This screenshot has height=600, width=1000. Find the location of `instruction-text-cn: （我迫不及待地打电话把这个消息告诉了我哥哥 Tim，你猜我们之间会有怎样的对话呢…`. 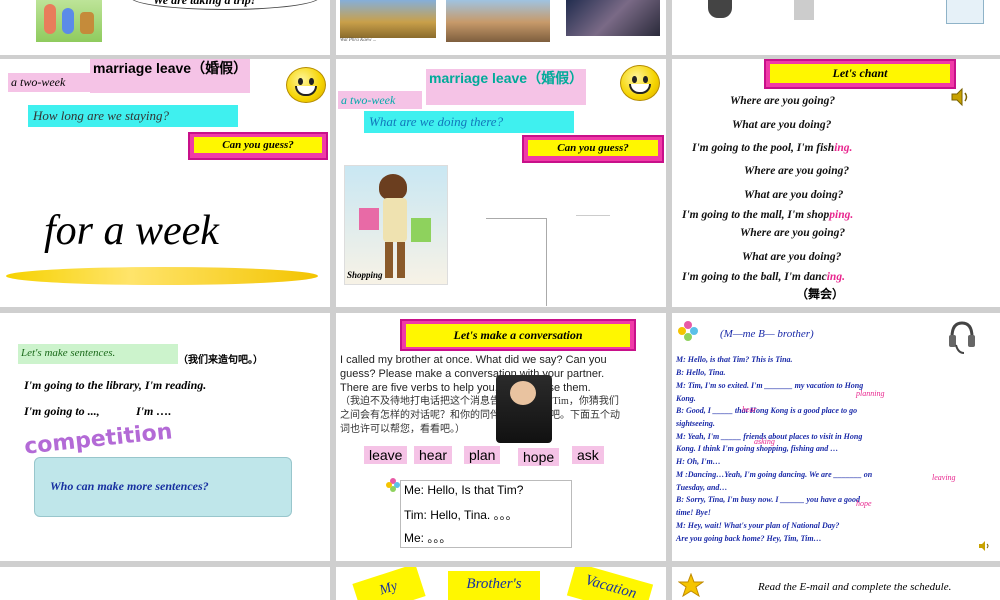

instruction-text-cn: （我迫不及待地打电话把这个消息告诉了我哥哥 Tim，你猜我们之间会有怎样的对话呢… is located at coordinates (480, 415).